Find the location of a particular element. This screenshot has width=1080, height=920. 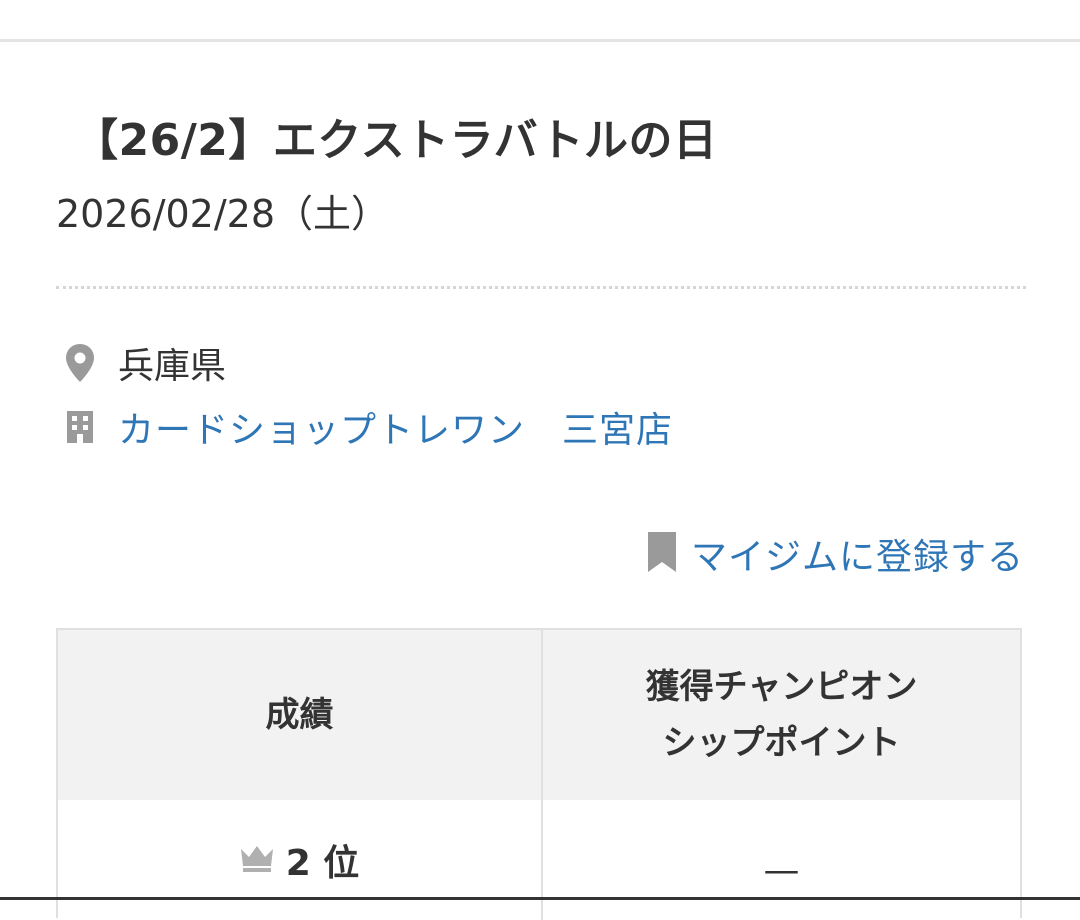

prefecture-row: 兵庫県 is located at coordinates (143, 363).